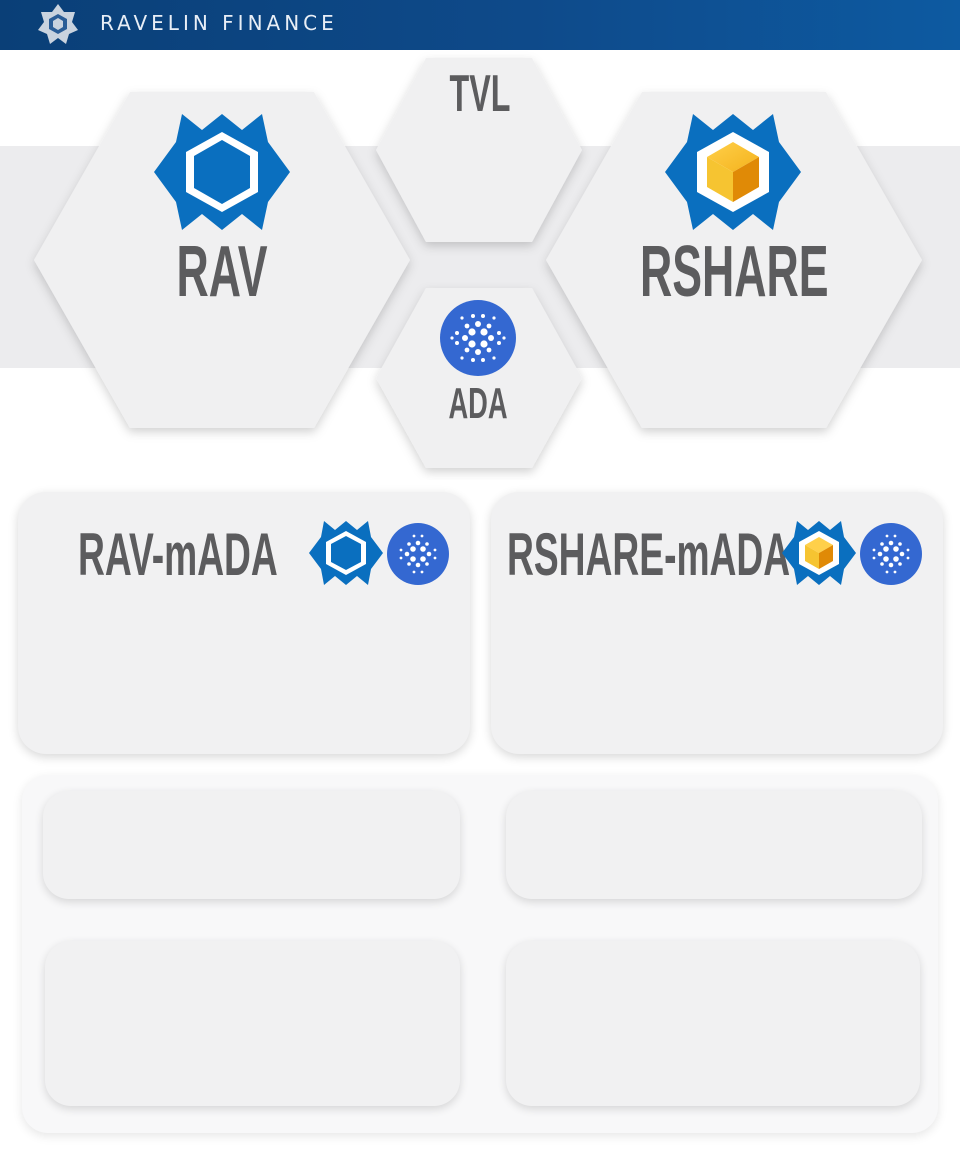 This screenshot has height=1151, width=960. What do you see at coordinates (178, 554) in the screenshot?
I see `pair-title: RAV-mADA` at bounding box center [178, 554].